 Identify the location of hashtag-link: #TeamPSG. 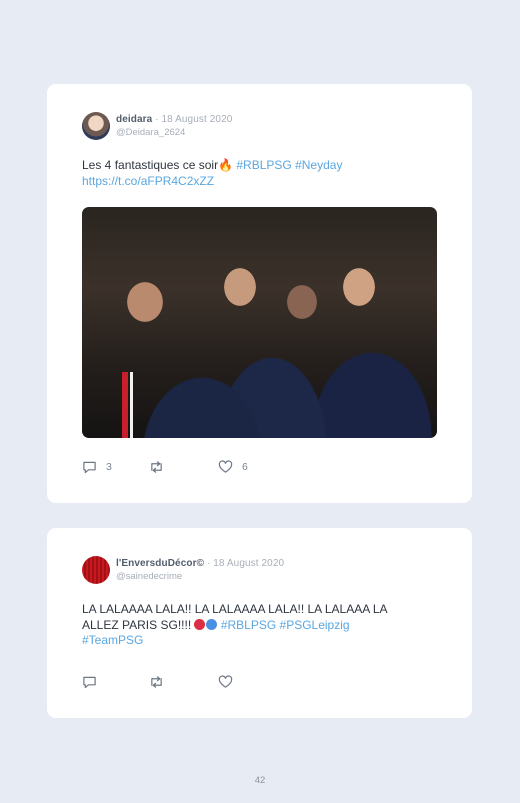
(112, 640).